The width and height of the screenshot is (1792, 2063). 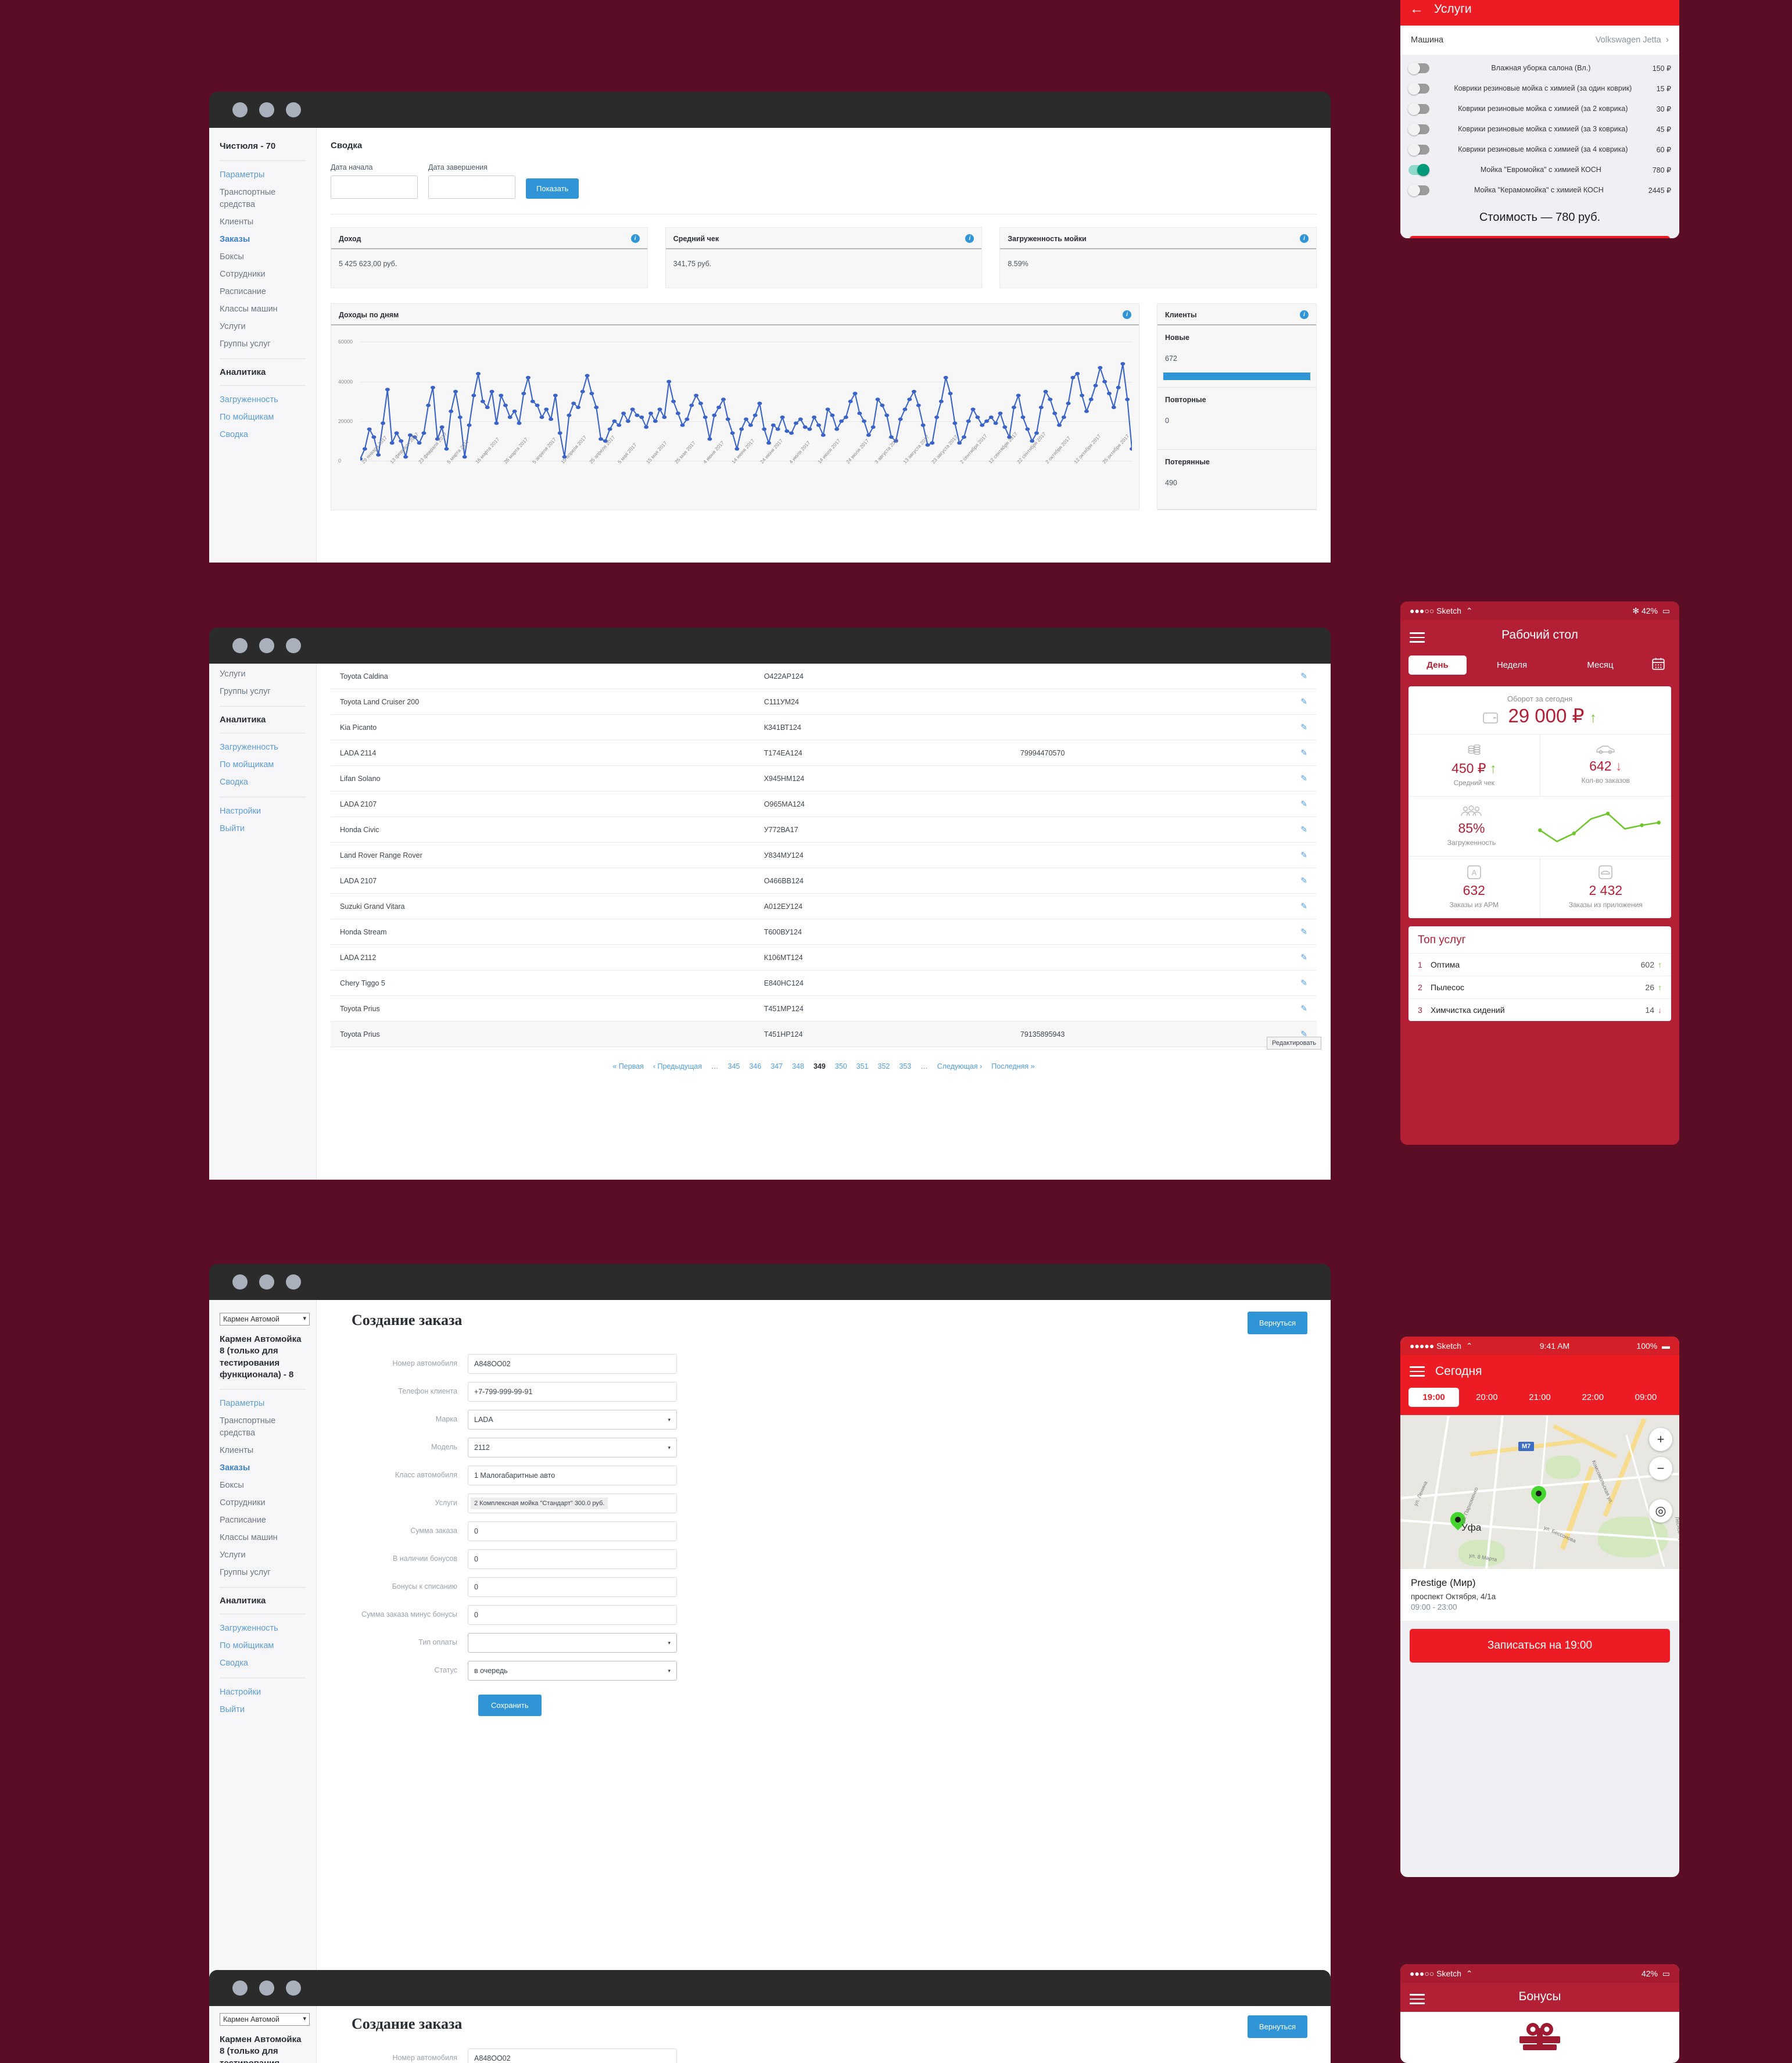 What do you see at coordinates (824, 983) in the screenshot?
I see `table-row: Chery Tiggo 5 Е840НС124 ✎` at bounding box center [824, 983].